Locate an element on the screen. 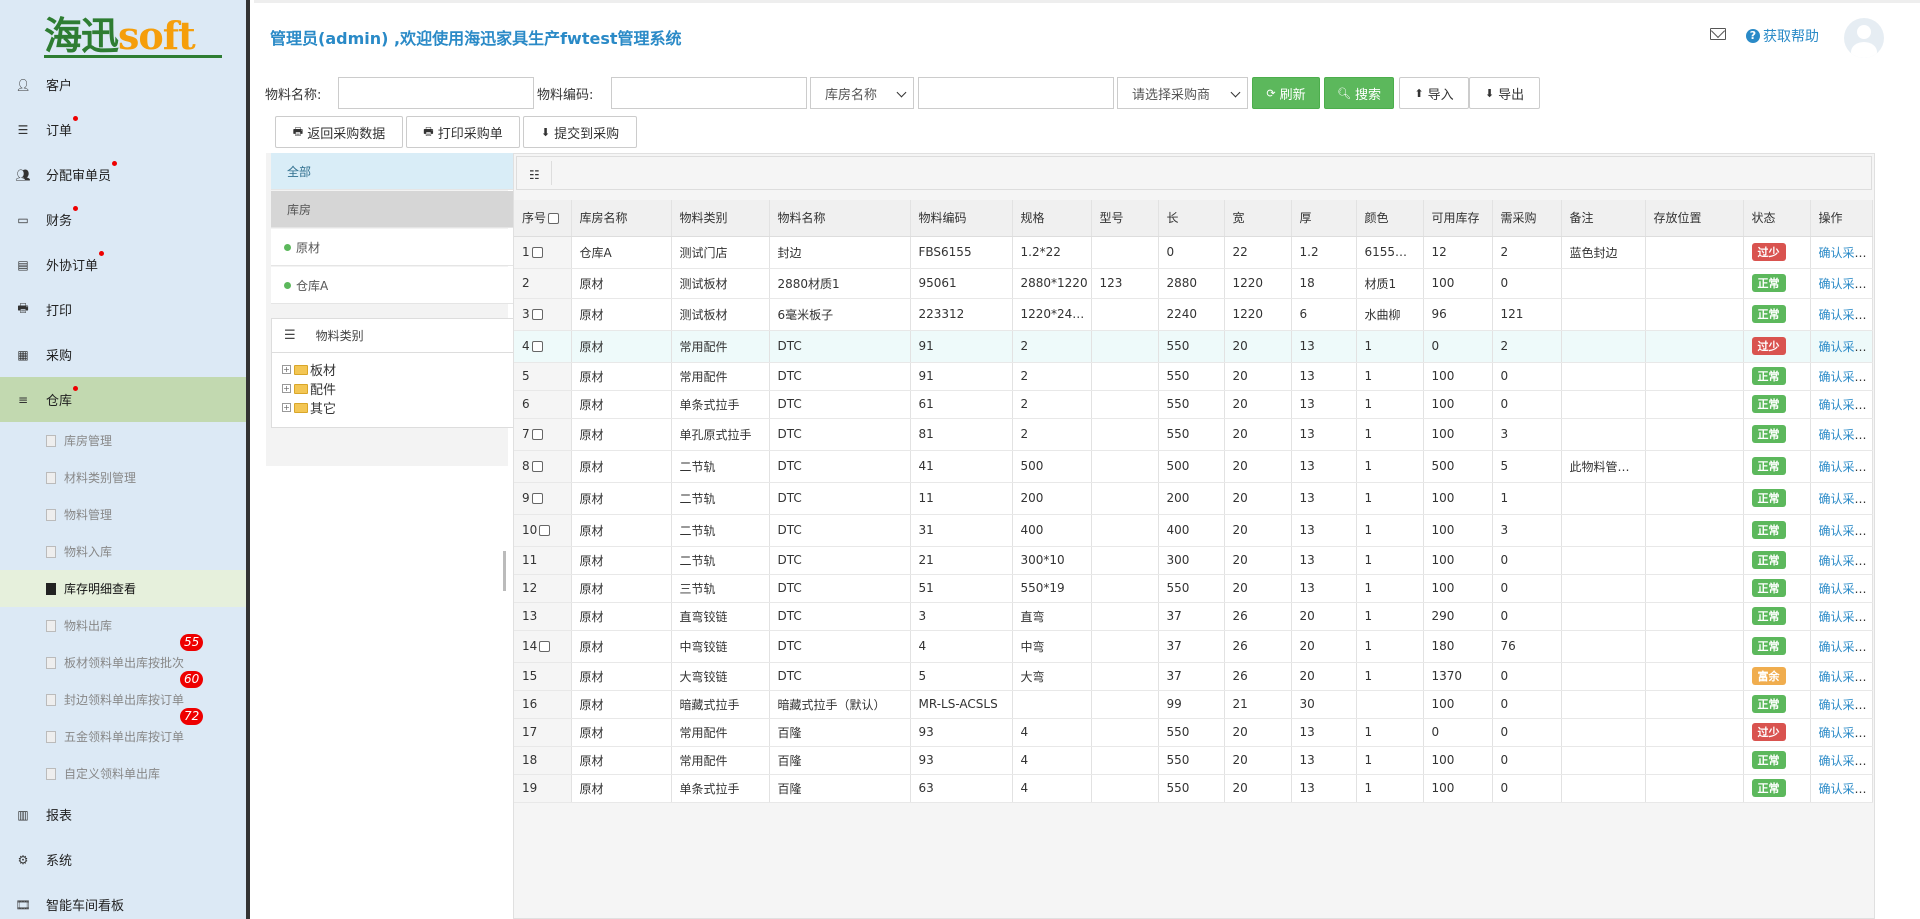  table-row: 9原材二节轨DTC11200200201311001正常确认采购量 is located at coordinates (1193, 498).